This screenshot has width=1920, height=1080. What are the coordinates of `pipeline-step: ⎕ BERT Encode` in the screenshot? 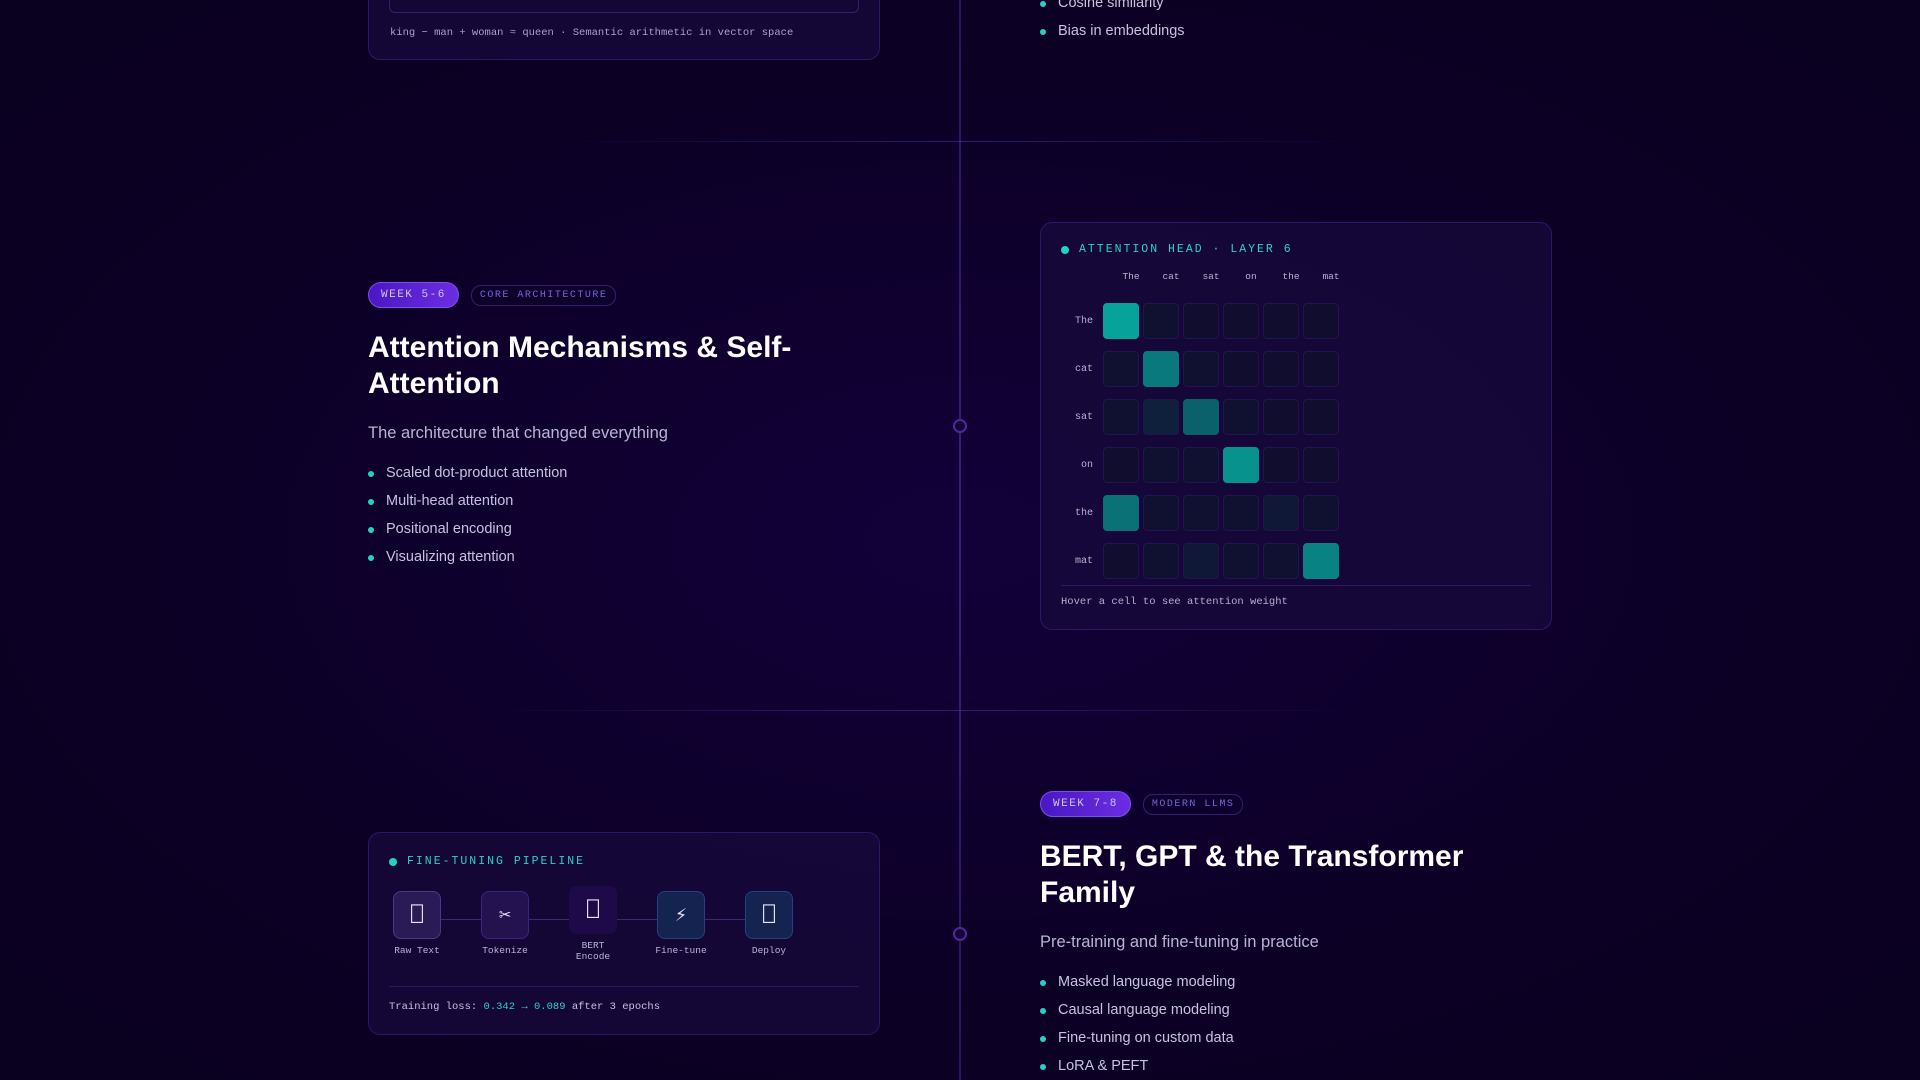 It's located at (593, 924).